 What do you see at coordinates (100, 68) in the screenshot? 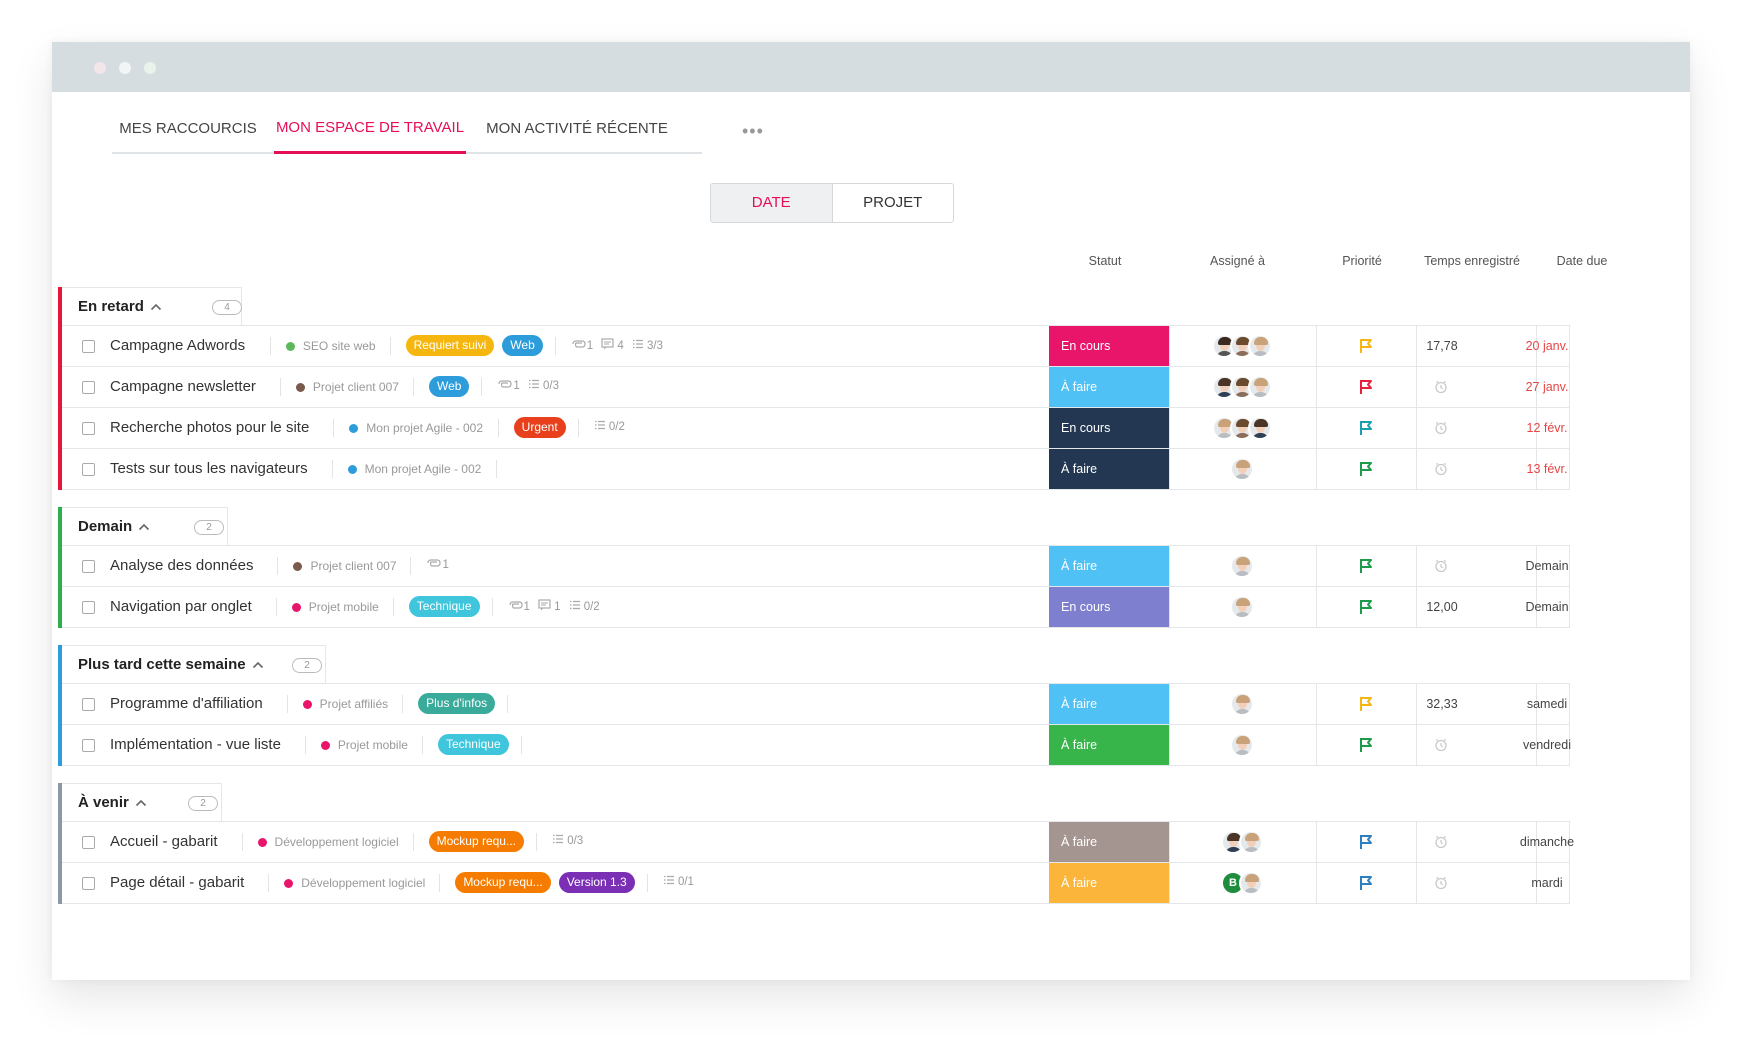
I see `window-close-dot` at bounding box center [100, 68].